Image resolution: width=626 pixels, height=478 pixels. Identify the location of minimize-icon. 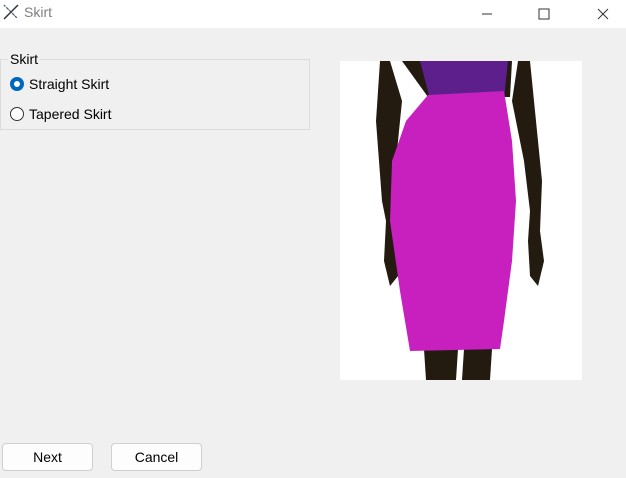
(487, 14).